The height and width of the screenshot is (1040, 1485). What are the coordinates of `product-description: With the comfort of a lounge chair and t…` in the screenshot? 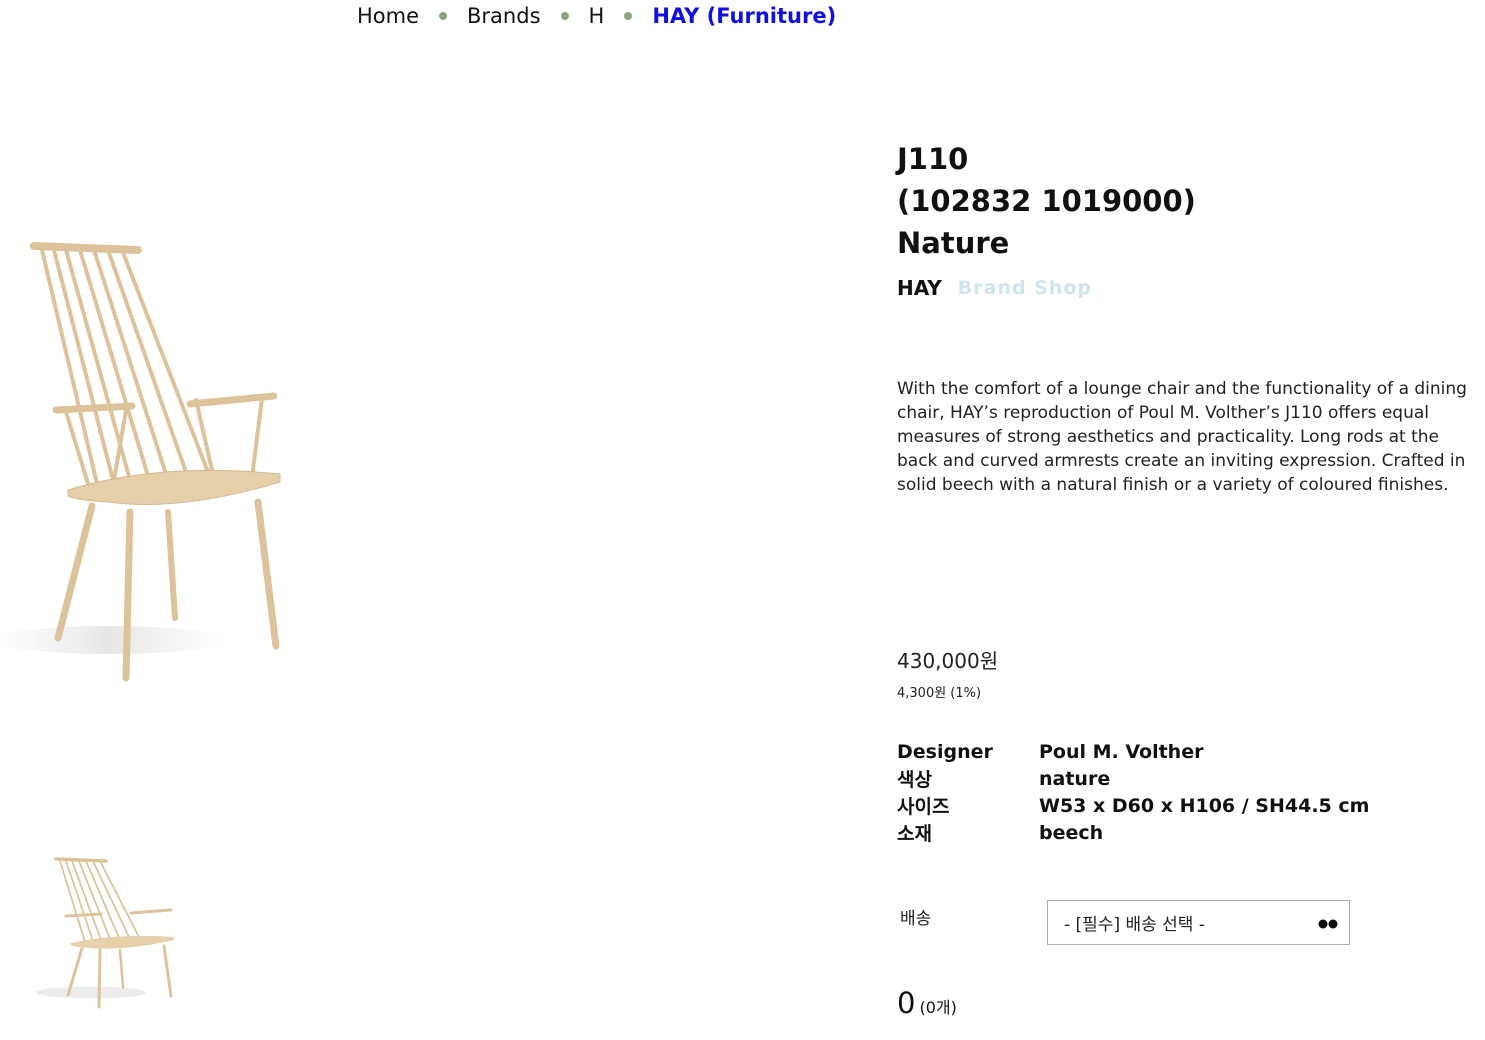 It's located at (1182, 437).